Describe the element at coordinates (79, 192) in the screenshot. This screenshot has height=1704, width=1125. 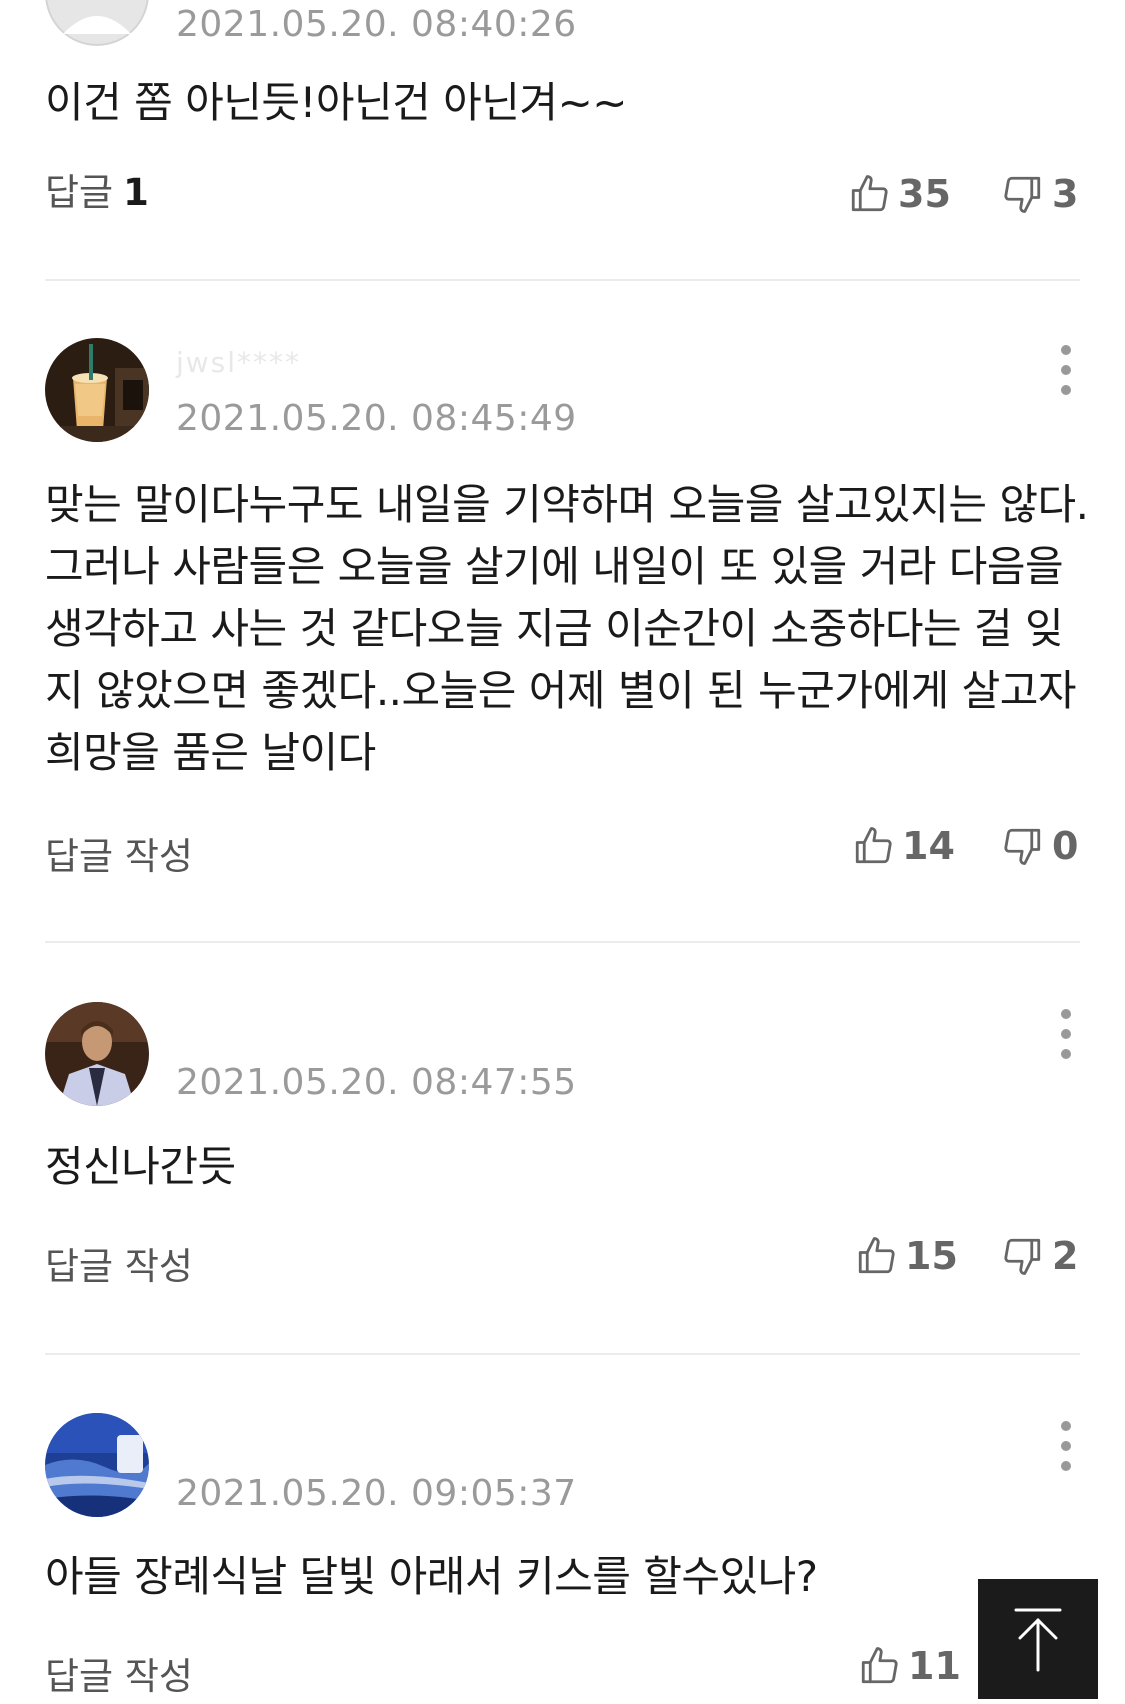
I see `reply-label: 답글` at that location.